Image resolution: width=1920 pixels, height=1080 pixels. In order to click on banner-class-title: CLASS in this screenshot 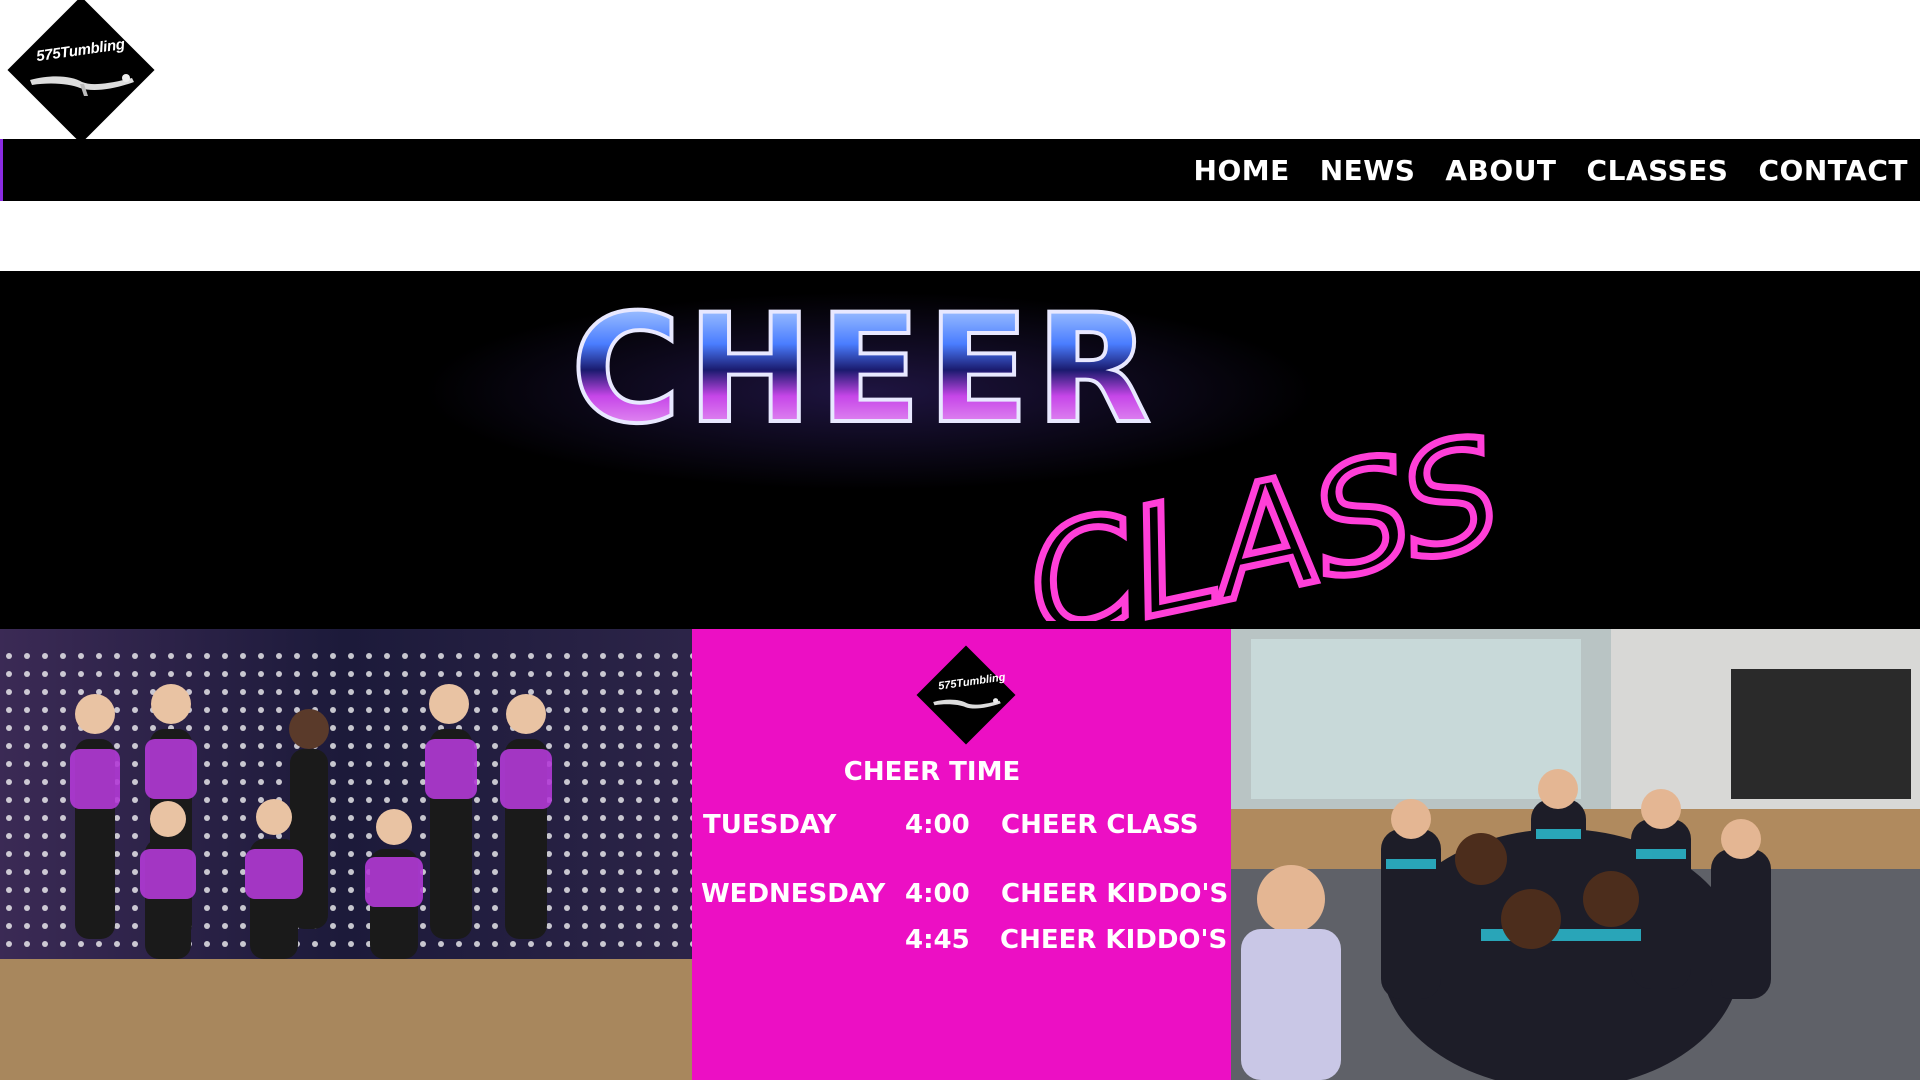, I will do `click(1264, 511)`.